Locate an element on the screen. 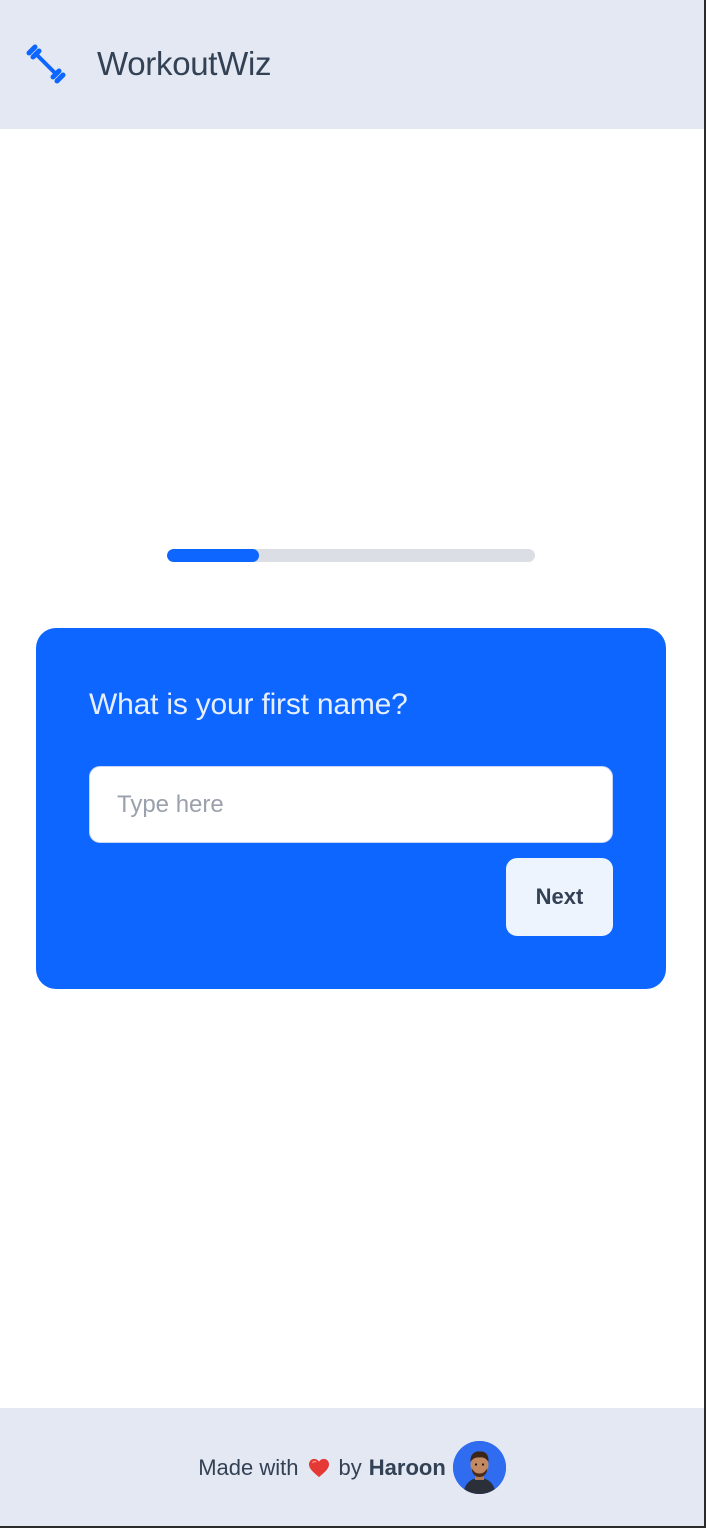 The height and width of the screenshot is (1528, 706). app-title: WorkoutWiz is located at coordinates (184, 63).